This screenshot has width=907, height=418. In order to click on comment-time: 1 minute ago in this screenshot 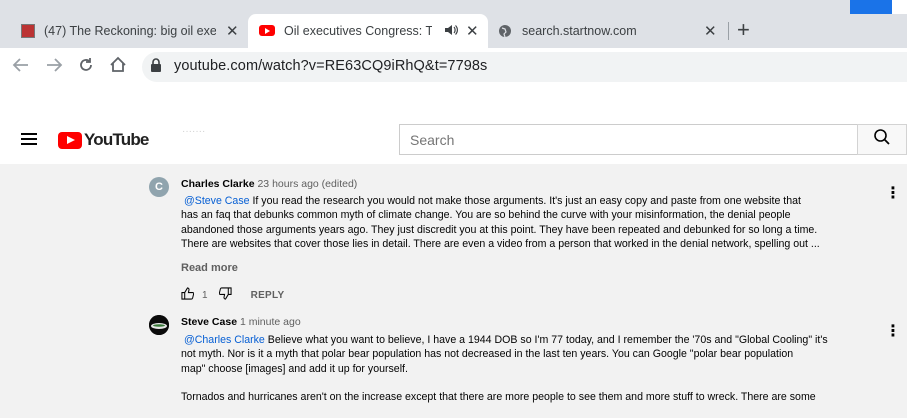, I will do `click(270, 322)`.